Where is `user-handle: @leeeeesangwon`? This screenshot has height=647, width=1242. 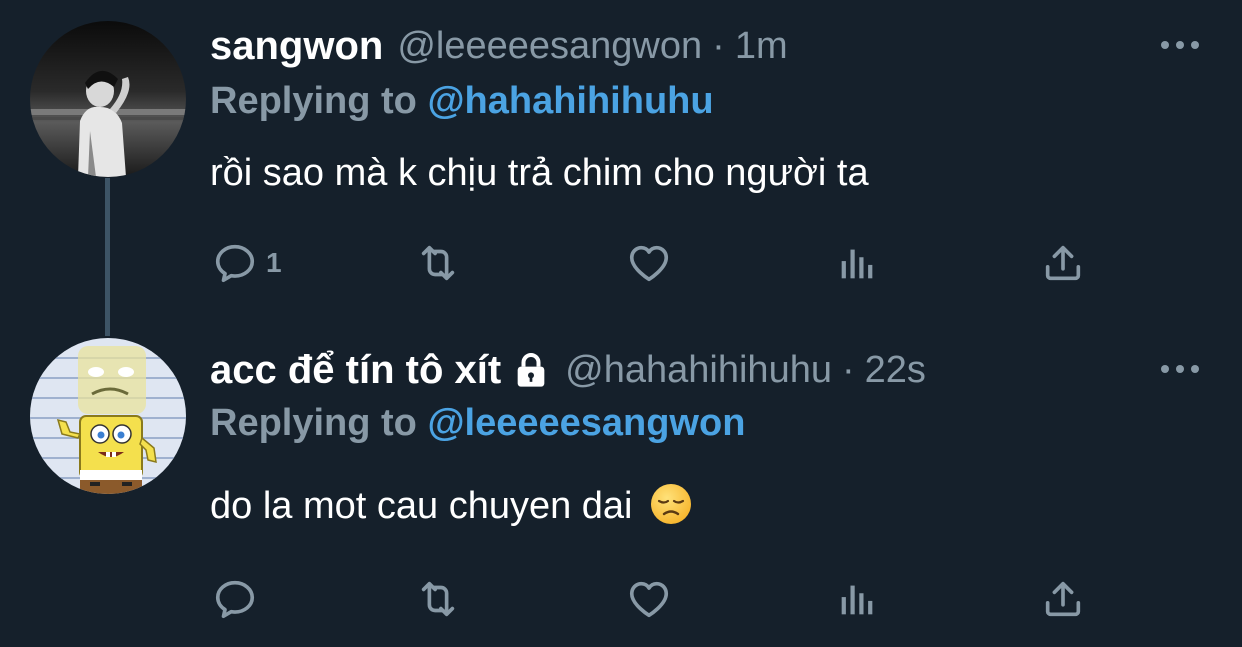
user-handle: @leeeeesangwon is located at coordinates (549, 46).